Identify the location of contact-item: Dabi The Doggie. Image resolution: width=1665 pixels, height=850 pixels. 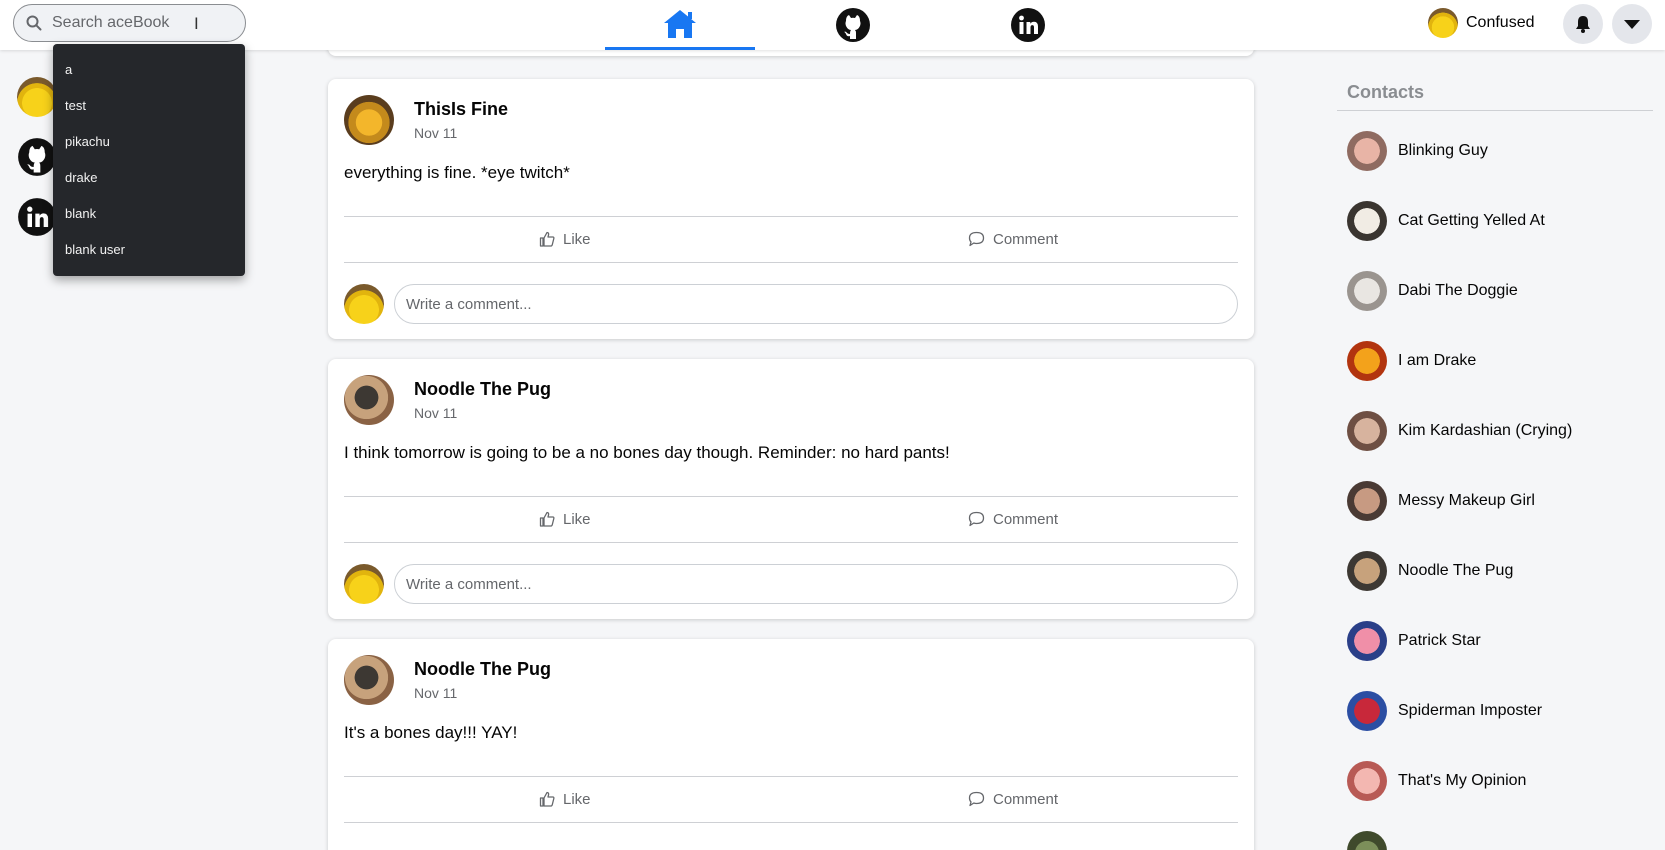
(1432, 291).